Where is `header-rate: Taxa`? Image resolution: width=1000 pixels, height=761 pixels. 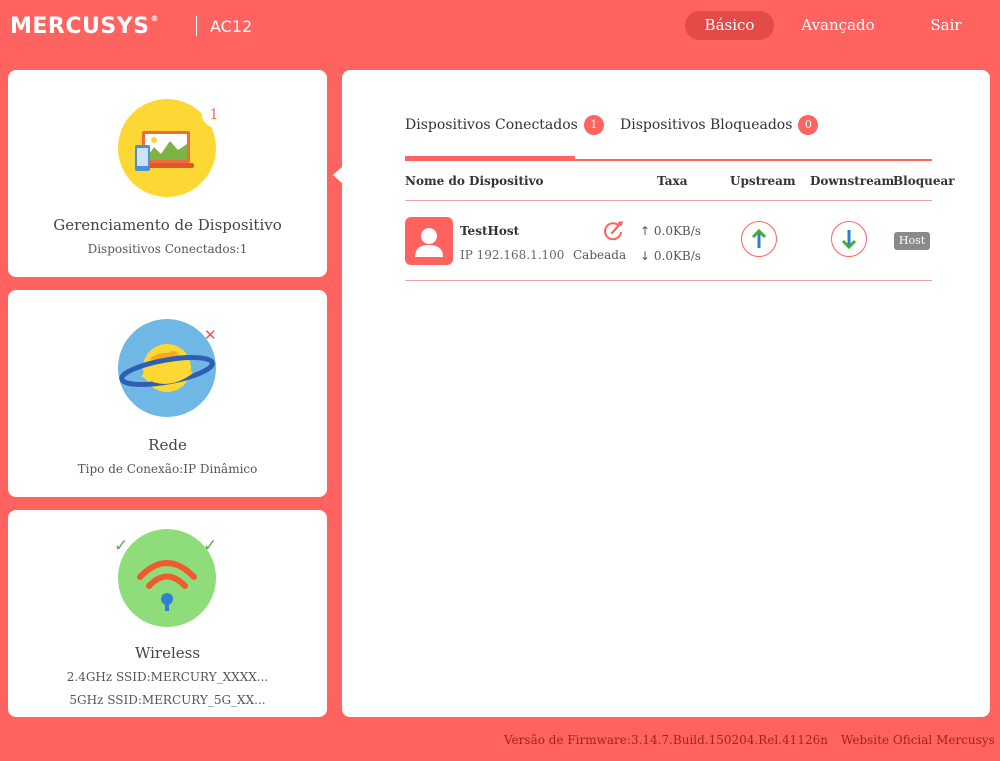 header-rate: Taxa is located at coordinates (672, 181).